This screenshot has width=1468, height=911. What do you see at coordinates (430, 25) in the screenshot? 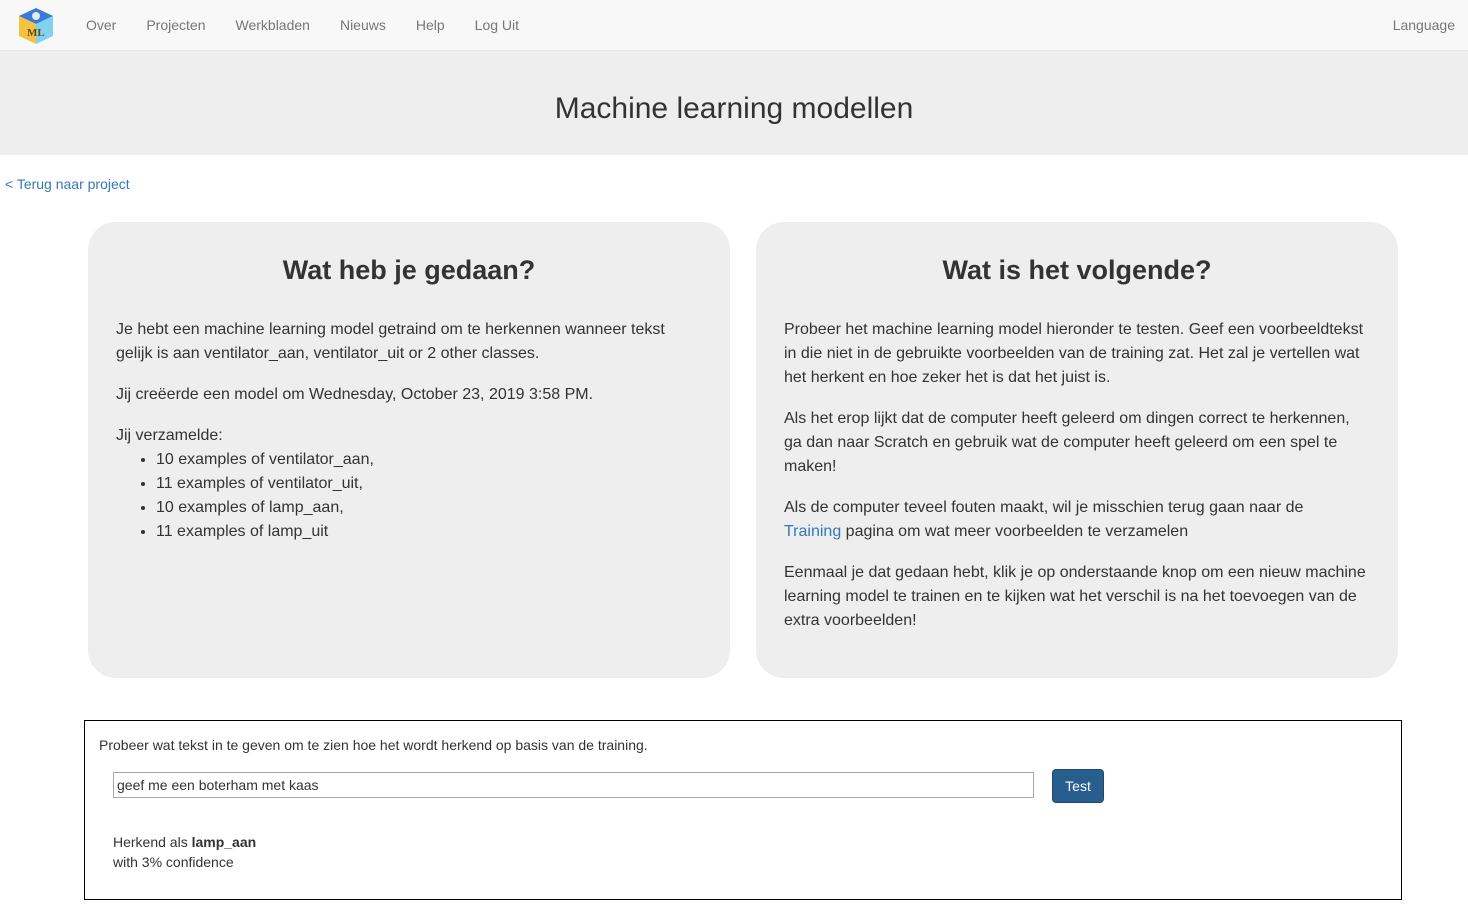
I see `nav-link-help: Help` at bounding box center [430, 25].